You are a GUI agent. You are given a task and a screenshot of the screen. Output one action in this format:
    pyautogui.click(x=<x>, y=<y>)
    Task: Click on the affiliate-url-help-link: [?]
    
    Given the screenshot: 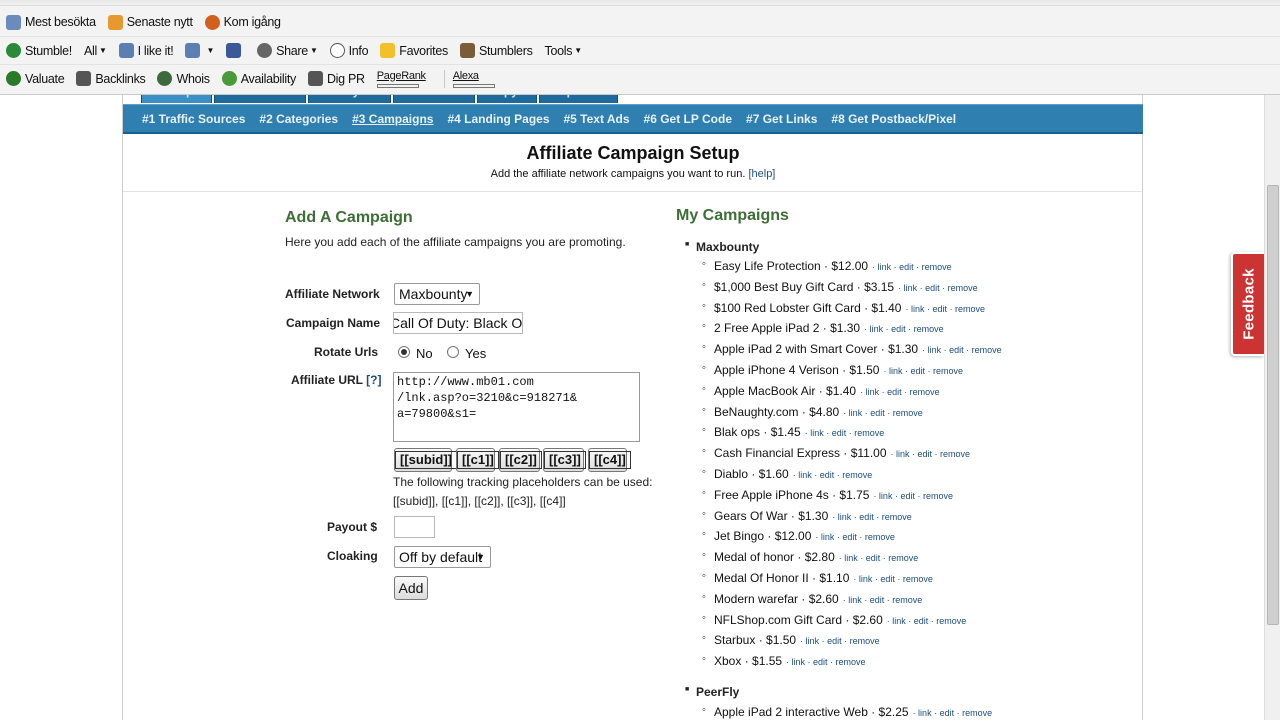 What is the action you would take?
    pyautogui.click(x=373, y=380)
    